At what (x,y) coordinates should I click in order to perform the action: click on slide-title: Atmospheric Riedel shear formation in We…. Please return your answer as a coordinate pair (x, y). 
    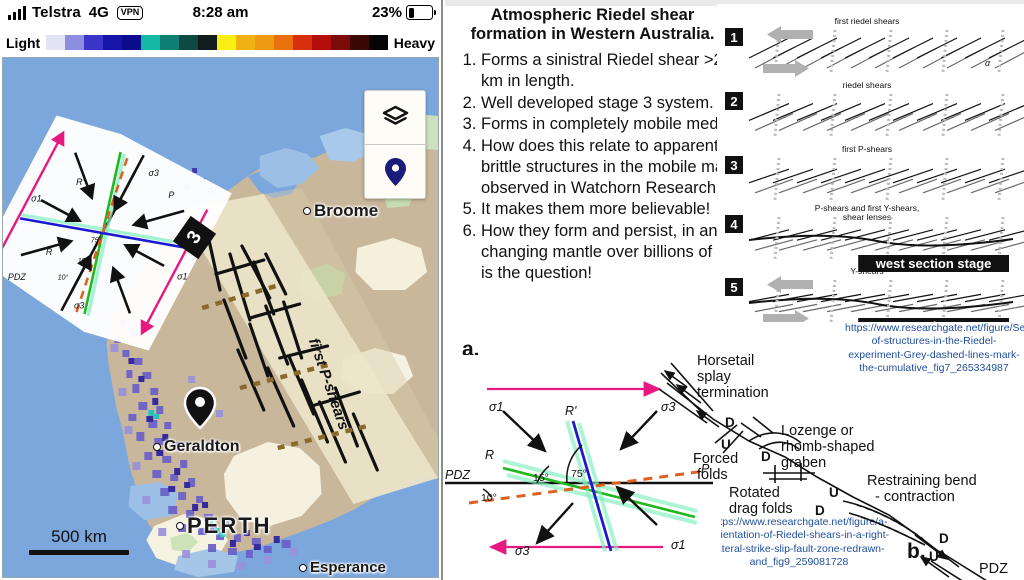
    Looking at the image, I should click on (592, 25).